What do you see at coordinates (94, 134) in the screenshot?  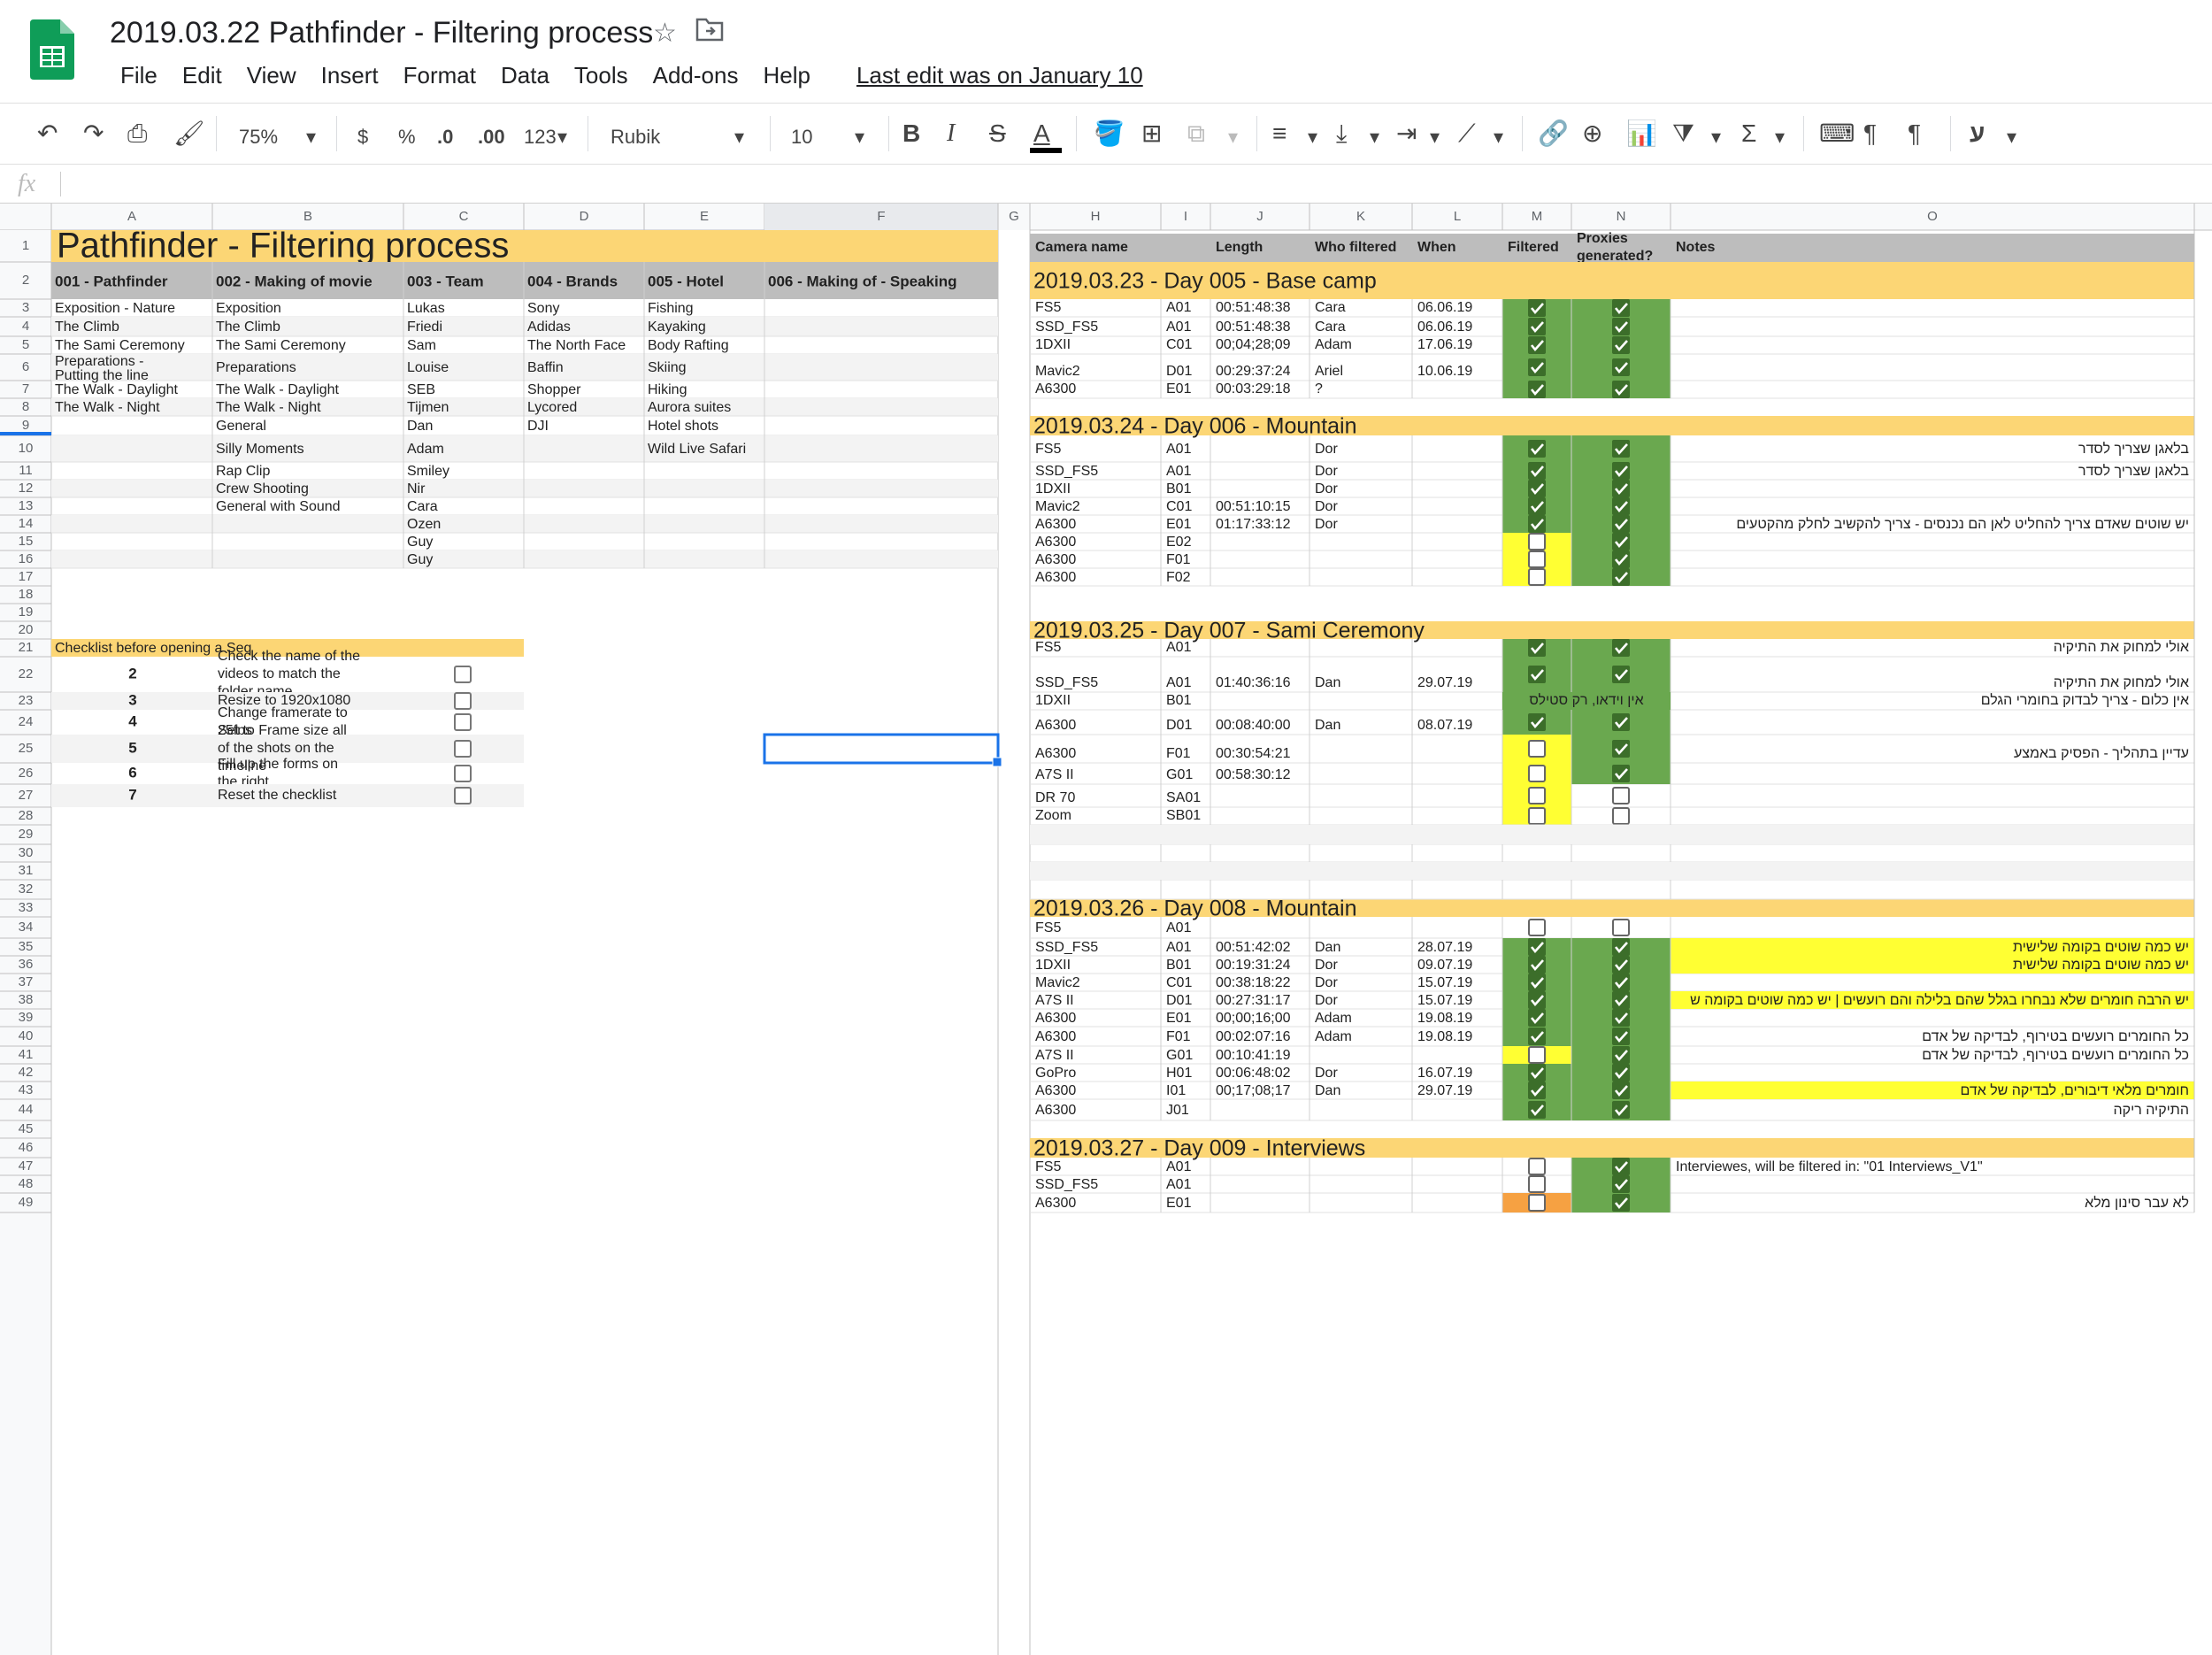 I see `redo-icon: ↷` at bounding box center [94, 134].